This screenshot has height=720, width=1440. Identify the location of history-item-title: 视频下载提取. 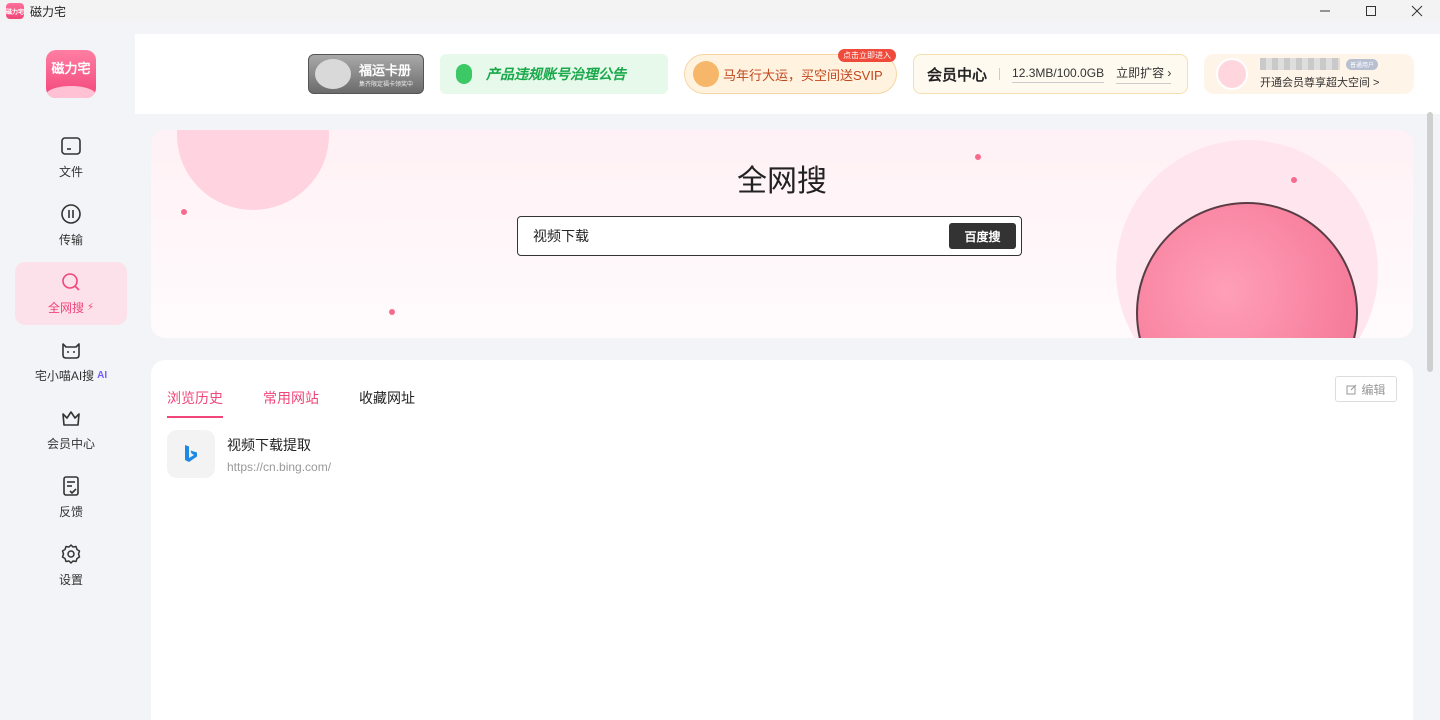
(269, 444).